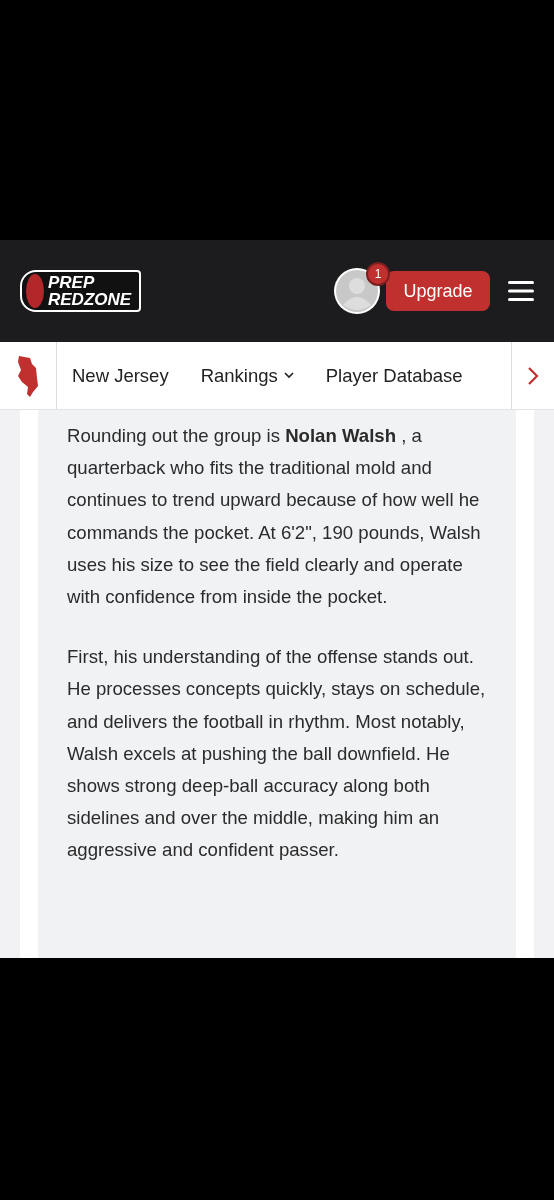  I want to click on nav-link: Player Database, so click(394, 375).